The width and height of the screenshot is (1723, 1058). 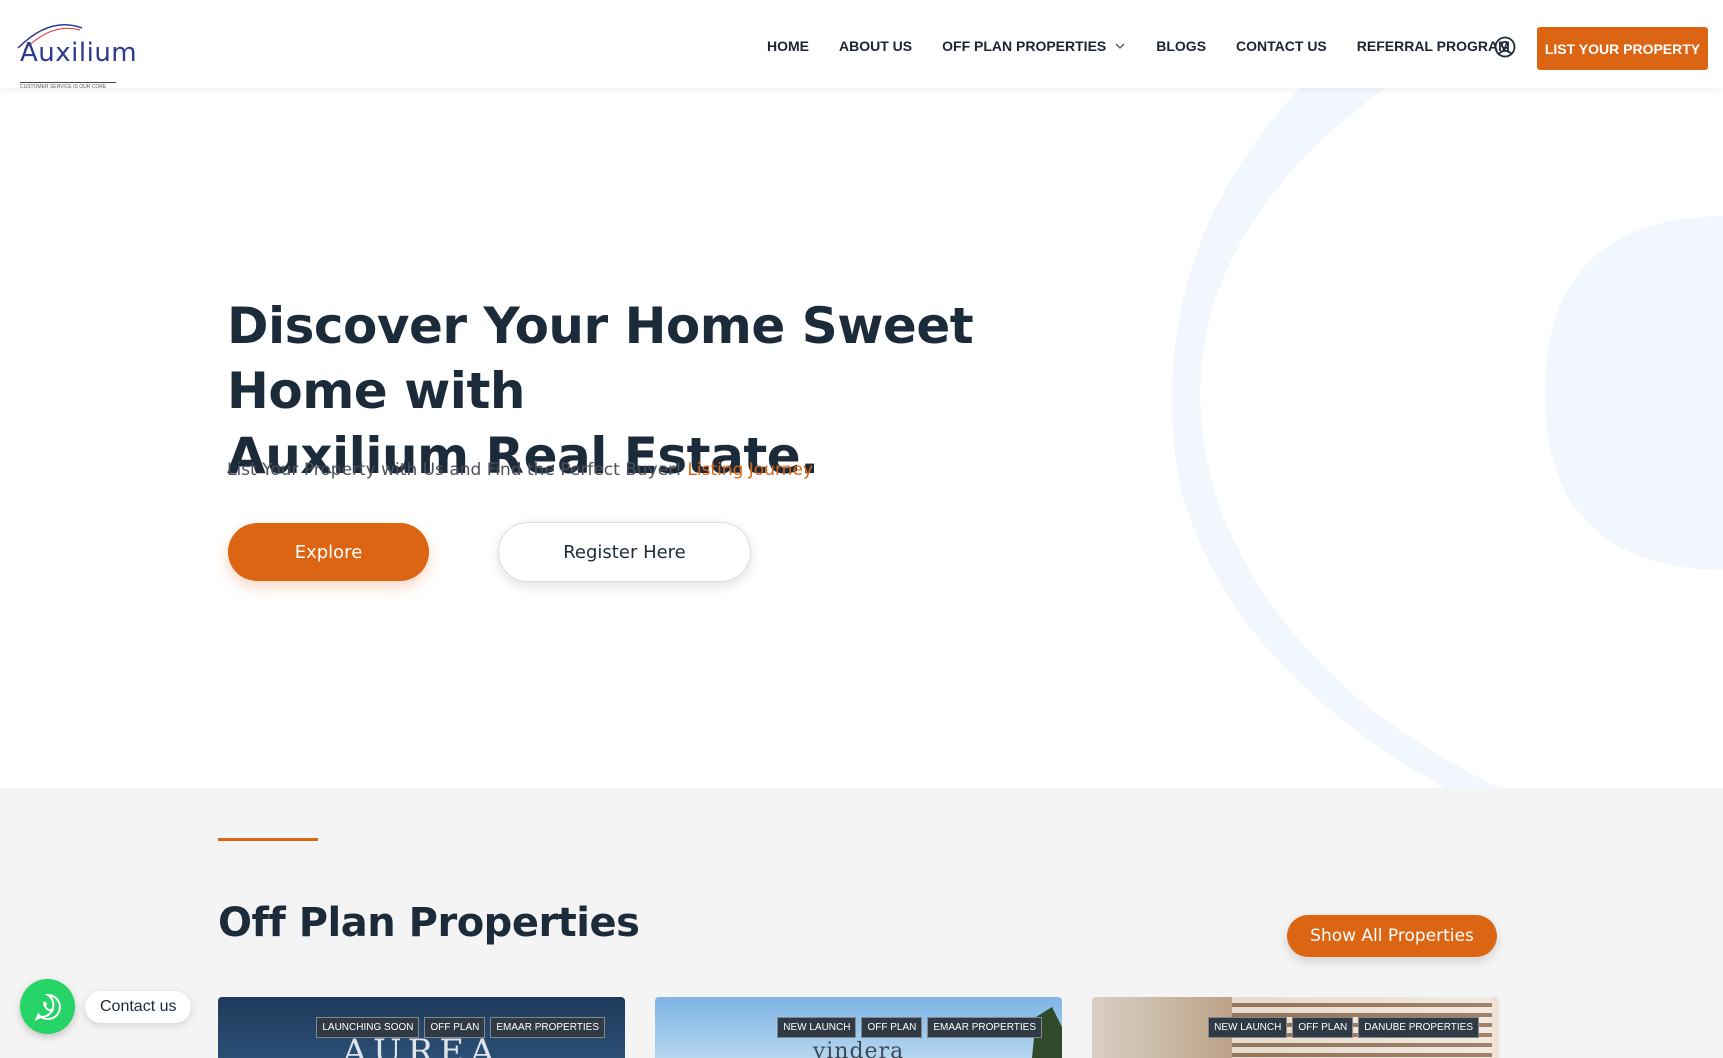 I want to click on property-card: NEW LAUNCH OFF PLAN DANUBE PROPERTIES, so click(x=1295, y=1027).